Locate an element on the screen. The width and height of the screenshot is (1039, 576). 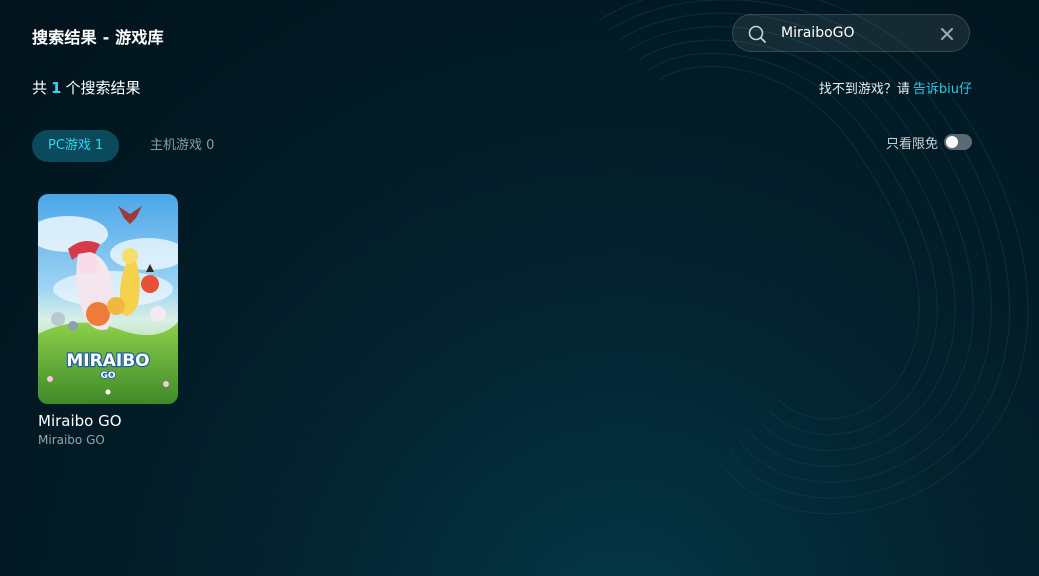
toggle-knob is located at coordinates (952, 142).